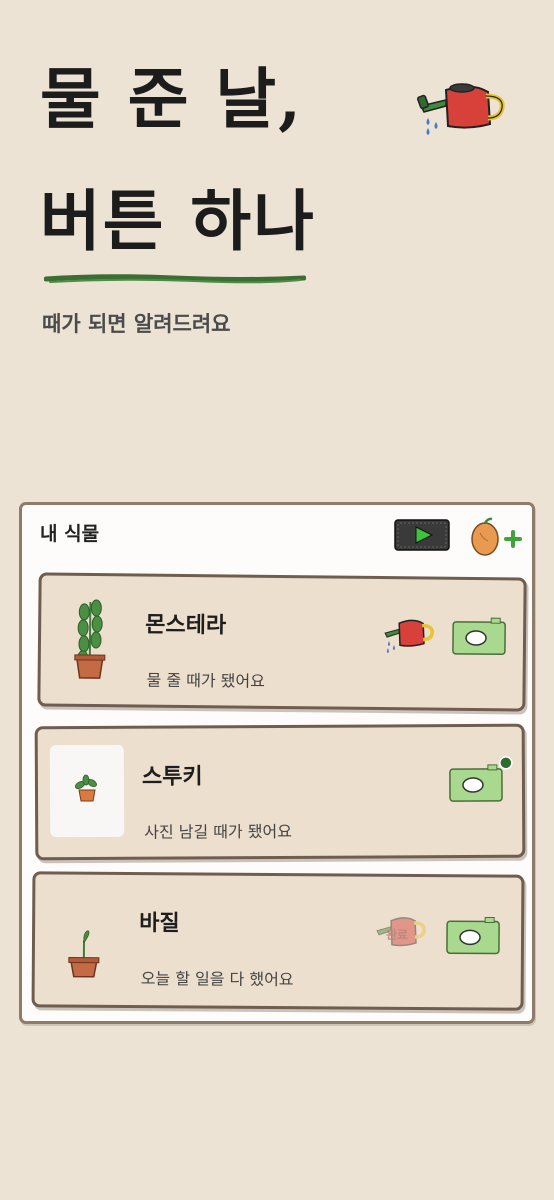 Image resolution: width=554 pixels, height=1200 pixels. Describe the element at coordinates (220, 160) in the screenshot. I see `headline: 물 준 날, 버튼 하나` at that location.